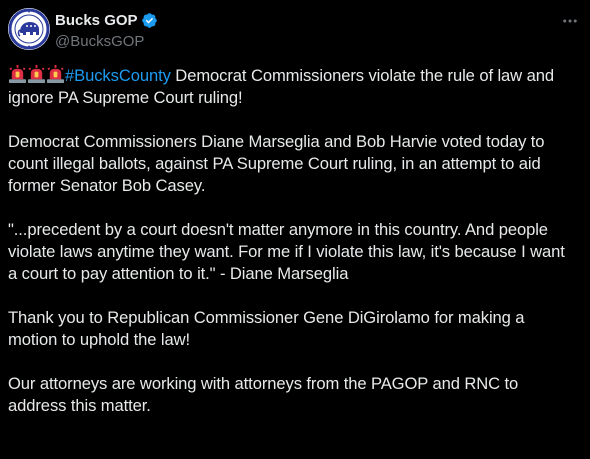 This screenshot has width=590, height=459. What do you see at coordinates (149, 20) in the screenshot?
I see `verified-badge-icon` at bounding box center [149, 20].